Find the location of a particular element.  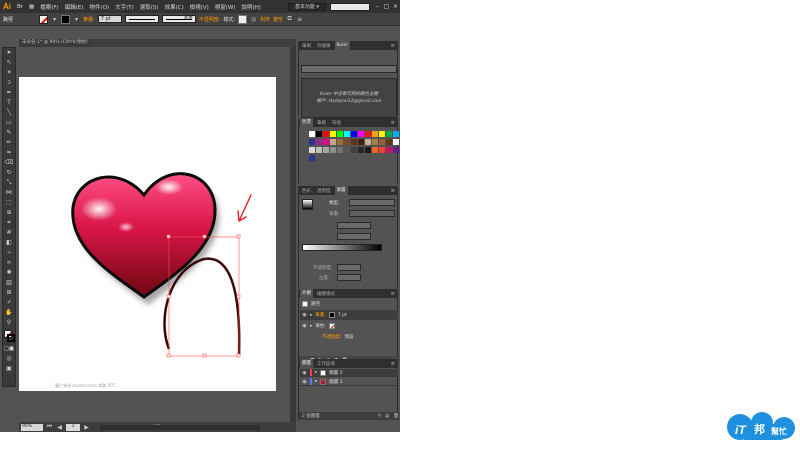

menu-type: 文字(T) is located at coordinates (124, 7).